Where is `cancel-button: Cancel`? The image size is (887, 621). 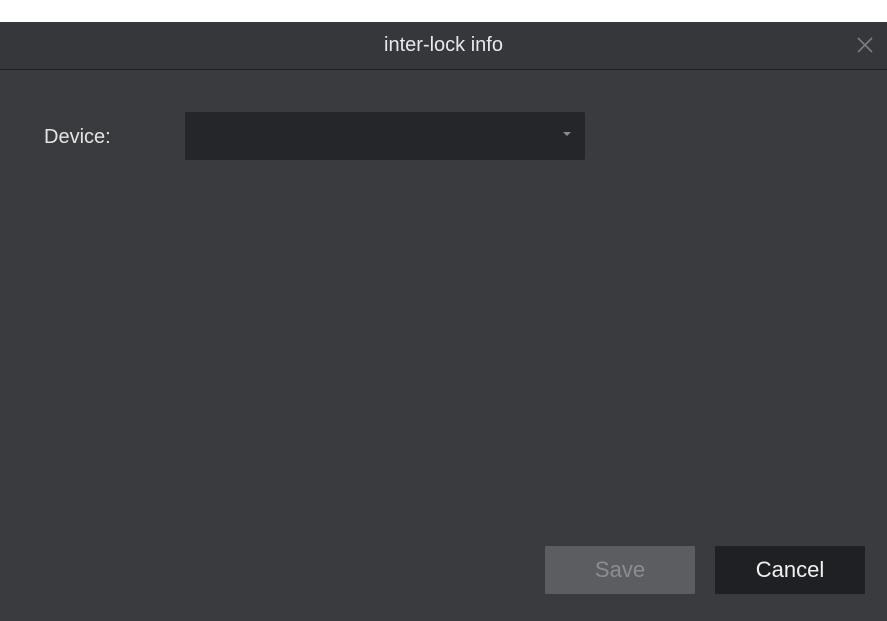 cancel-button: Cancel is located at coordinates (790, 570).